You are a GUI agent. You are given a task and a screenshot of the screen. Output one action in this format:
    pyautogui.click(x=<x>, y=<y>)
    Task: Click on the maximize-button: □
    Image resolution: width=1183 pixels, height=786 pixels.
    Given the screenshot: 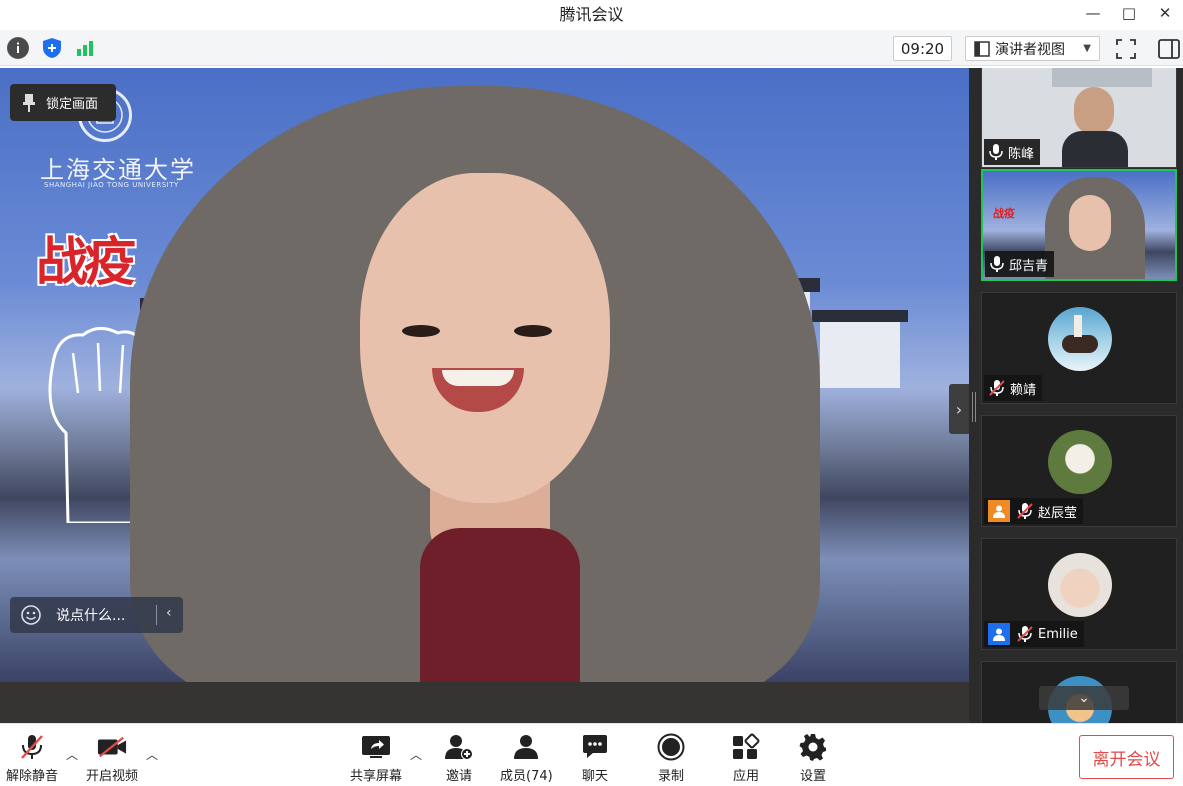 What is the action you would take?
    pyautogui.click(x=1129, y=13)
    